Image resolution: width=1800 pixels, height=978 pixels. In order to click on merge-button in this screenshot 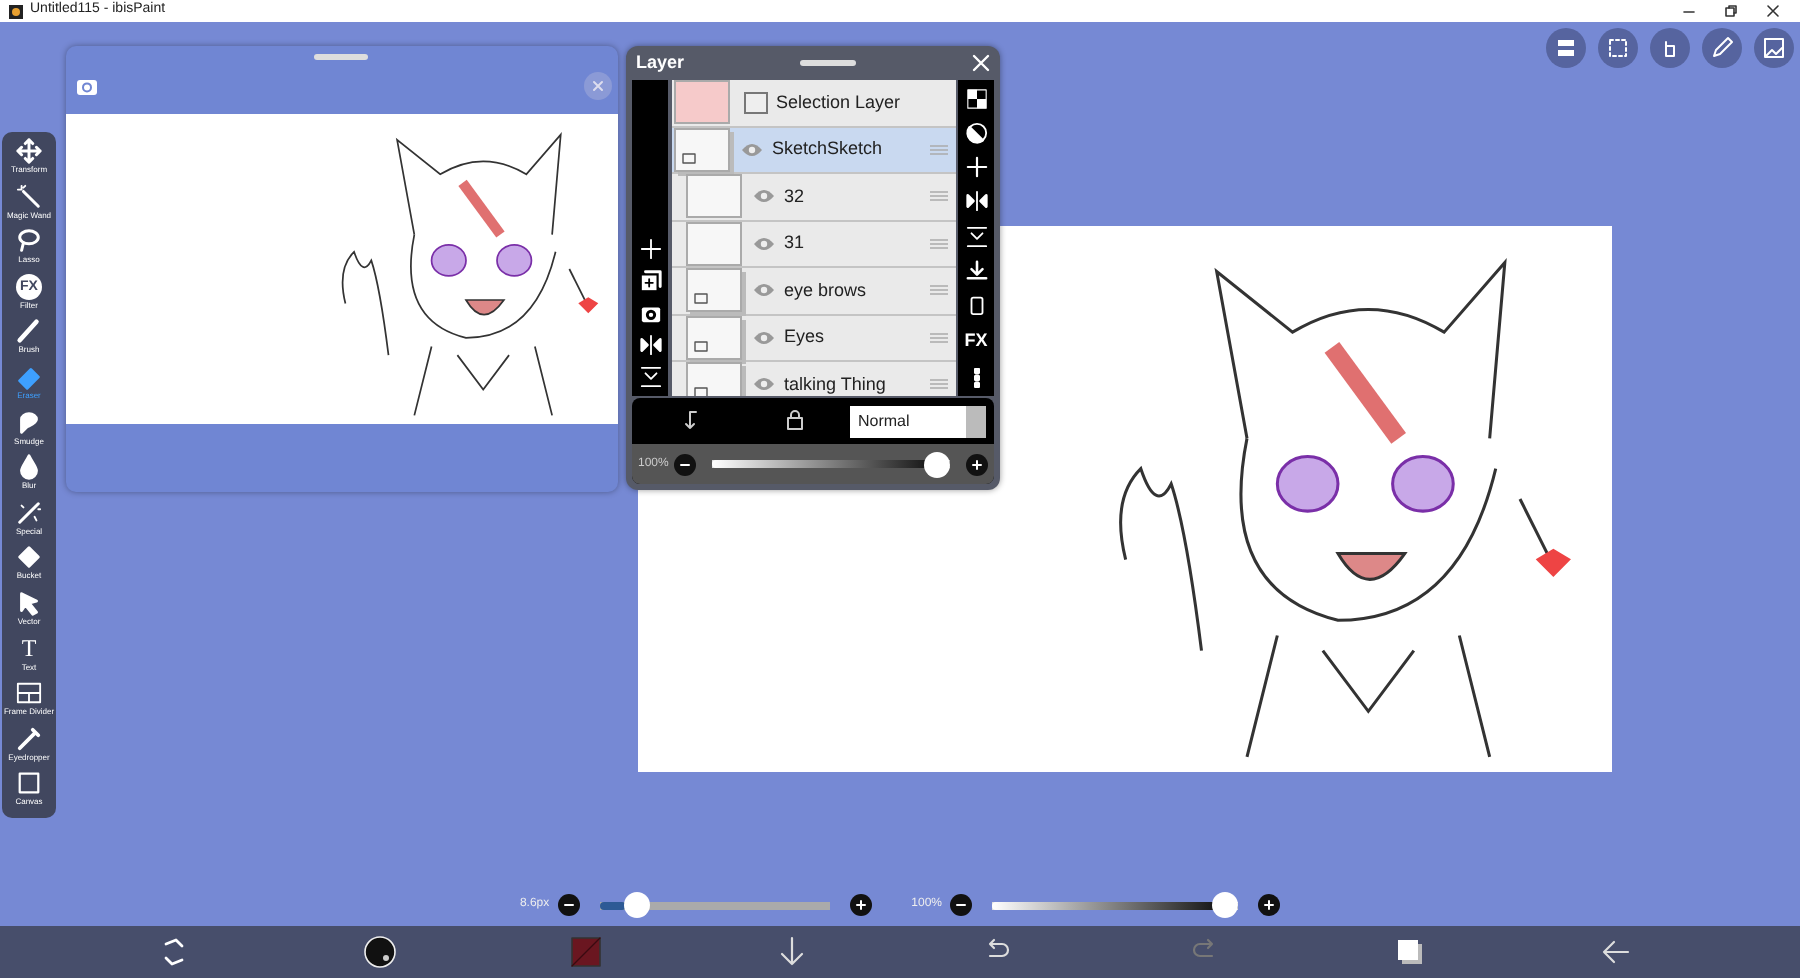, I will do `click(650, 377)`.